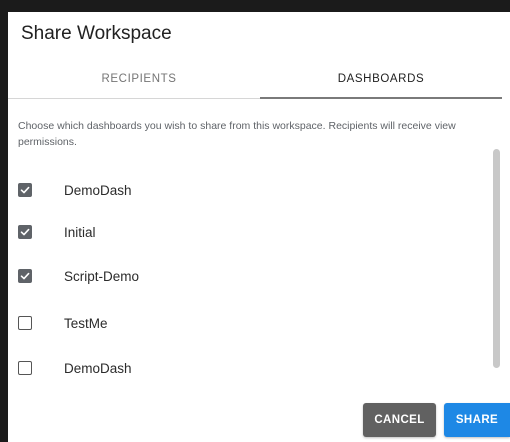  Describe the element at coordinates (80, 232) in the screenshot. I see `dashboard-name: Initial` at that location.